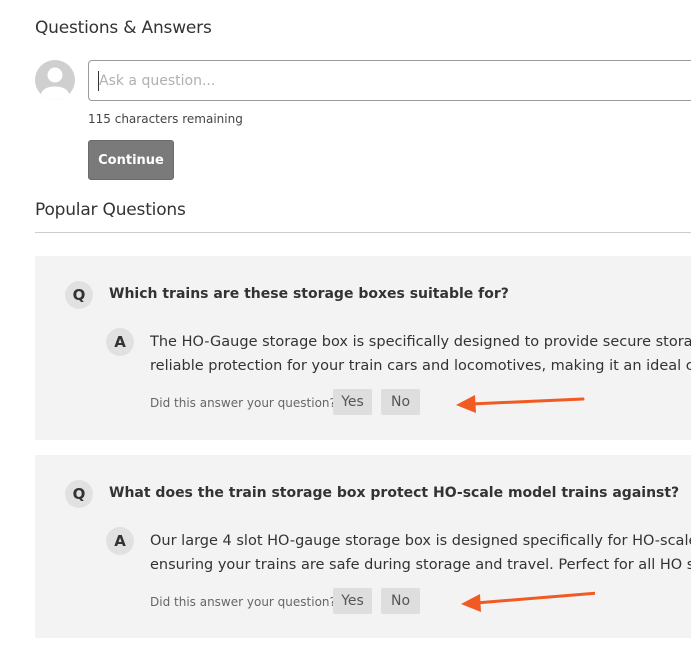 The height and width of the screenshot is (651, 691). I want to click on ask-question-input, so click(389, 80).